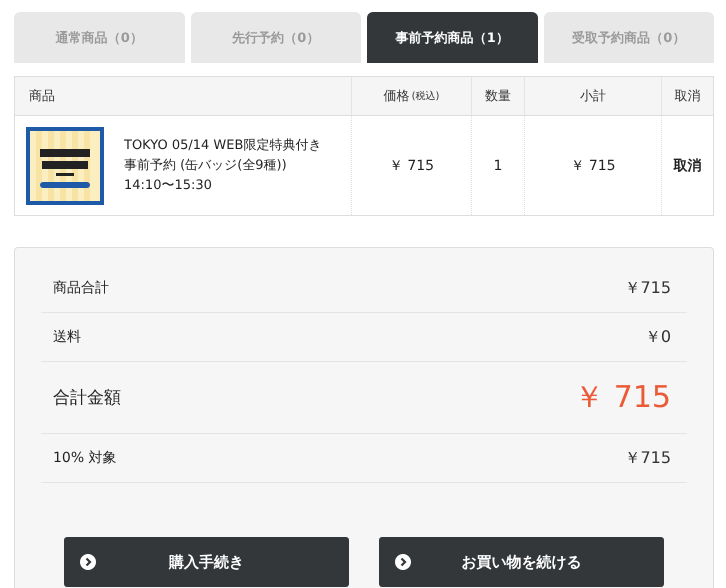 Image resolution: width=726 pixels, height=588 pixels. Describe the element at coordinates (521, 562) in the screenshot. I see `continue-shopping-button: お買い物を続ける` at that location.